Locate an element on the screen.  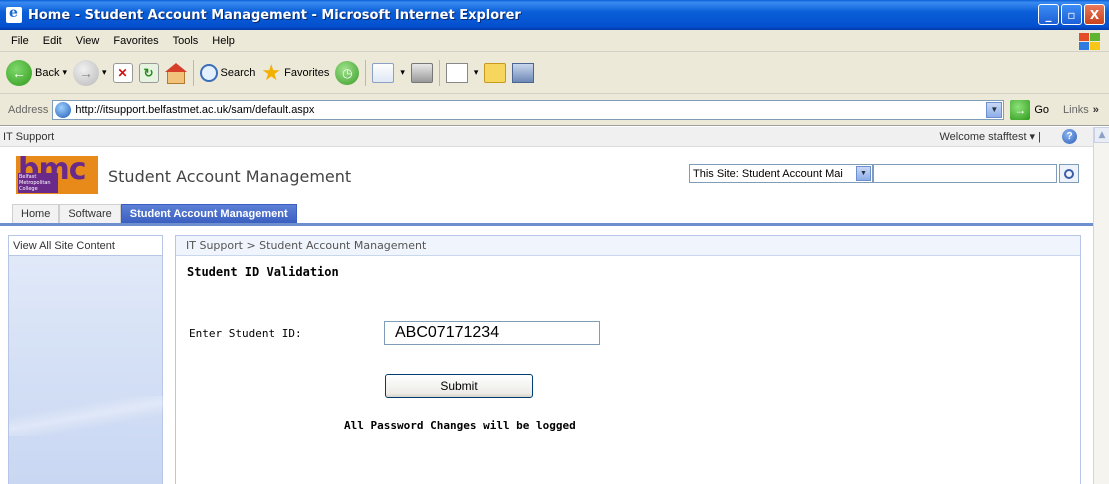
menu-tools: Tools is located at coordinates (186, 41).